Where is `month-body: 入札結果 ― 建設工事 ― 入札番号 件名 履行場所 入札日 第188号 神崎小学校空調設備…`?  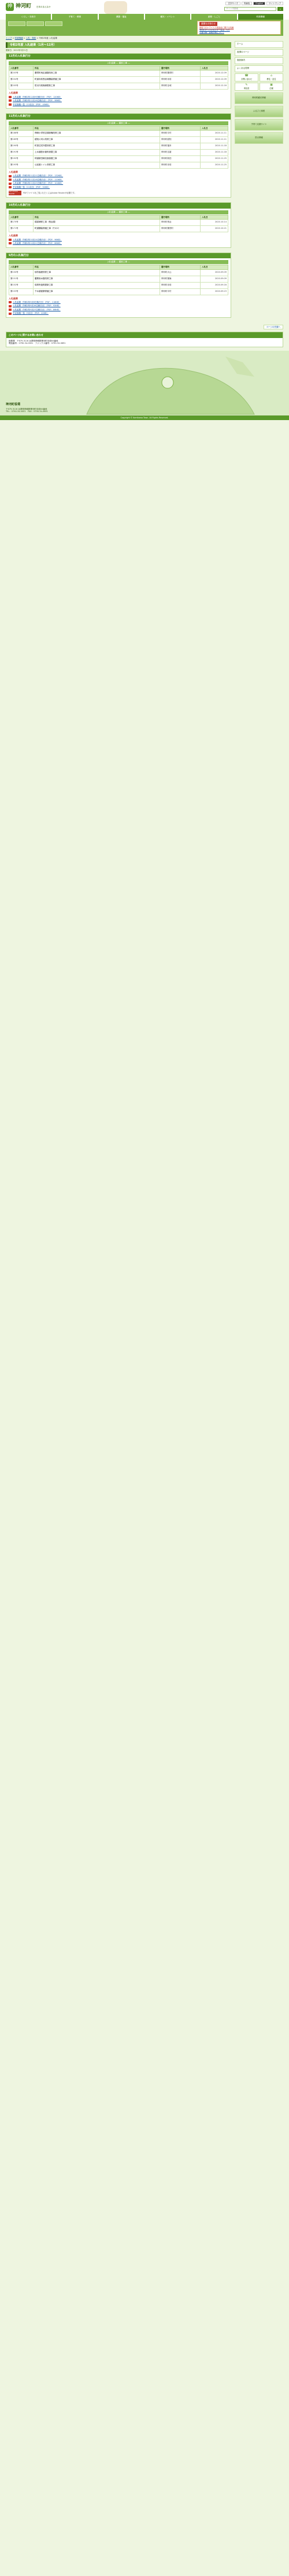
month-body: 入札結果 ― 建設工事 ― 入札番号 件名 履行場所 入札日 第188号 神崎小学校空調設備… is located at coordinates (118, 159).